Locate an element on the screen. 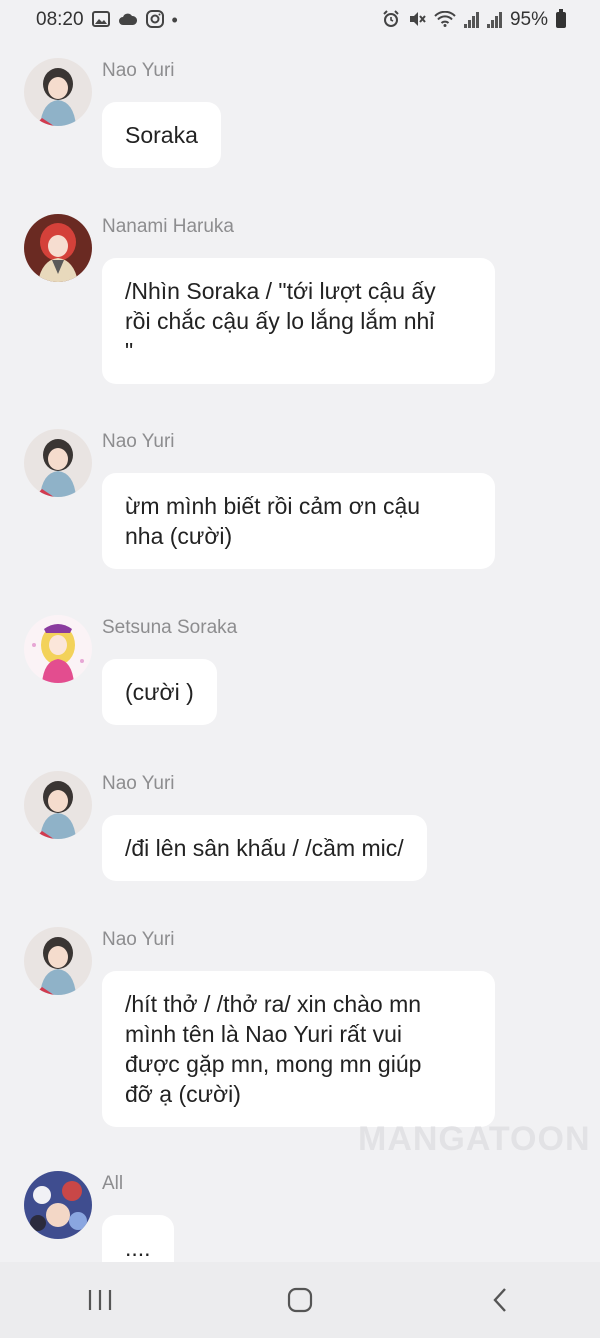 The height and width of the screenshot is (1338, 600). home-button is located at coordinates (300, 1300).